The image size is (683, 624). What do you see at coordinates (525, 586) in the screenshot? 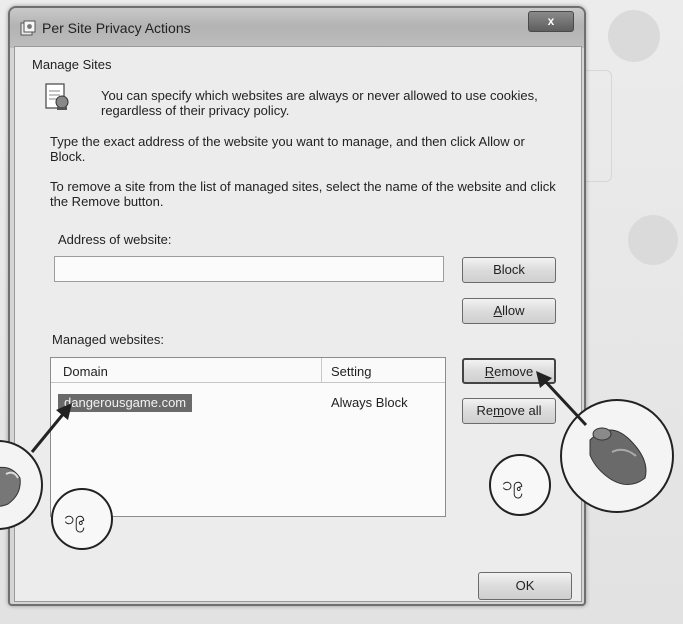
I see `ok-button: OK` at bounding box center [525, 586].